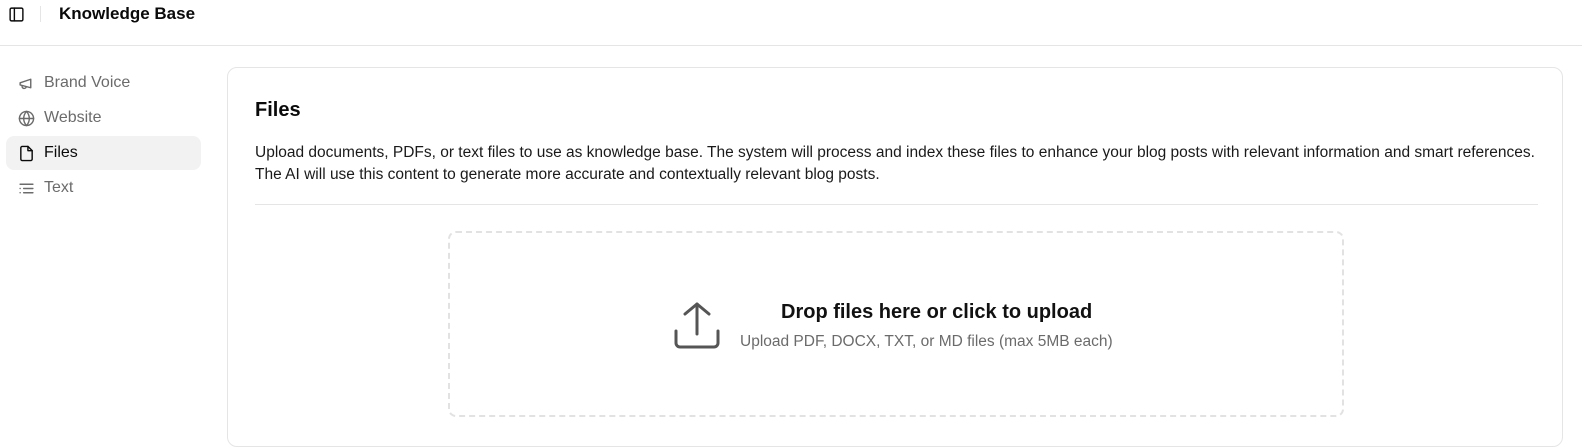  I want to click on sidebar-toggle-button, so click(16, 14).